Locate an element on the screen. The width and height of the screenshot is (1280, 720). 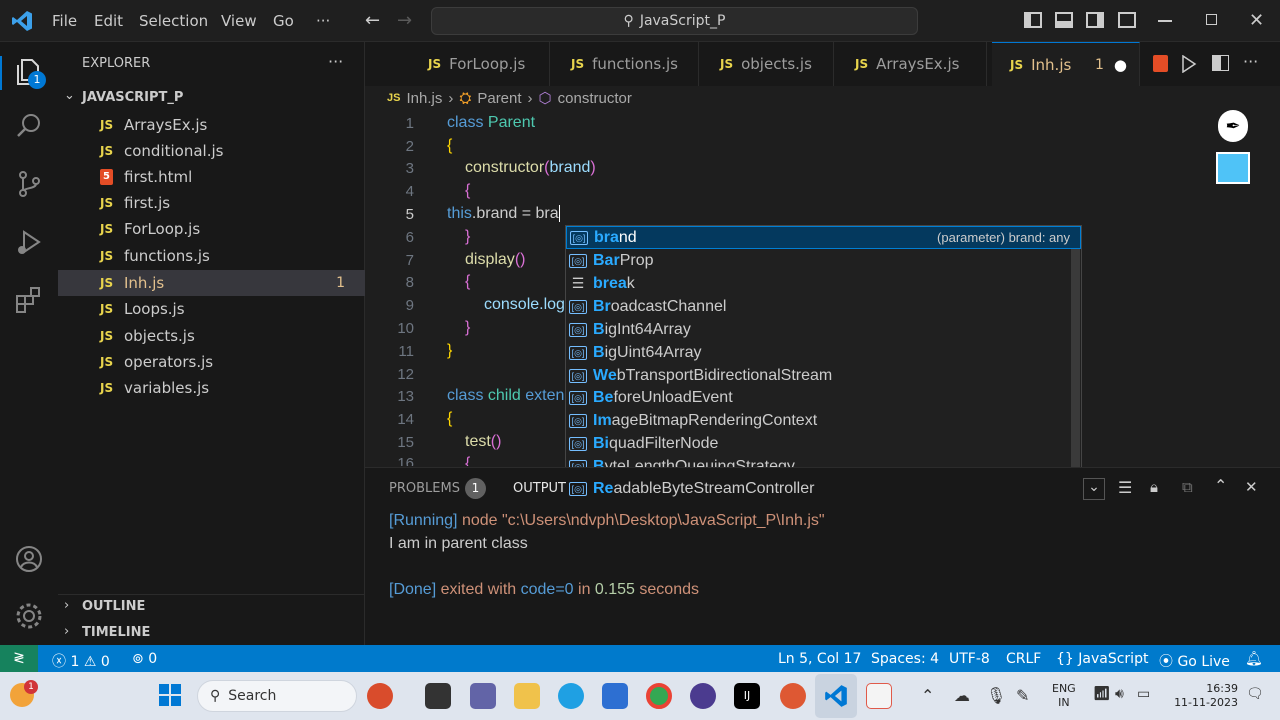
go-live-button: ⦿ Go Live is located at coordinates (1194, 661).